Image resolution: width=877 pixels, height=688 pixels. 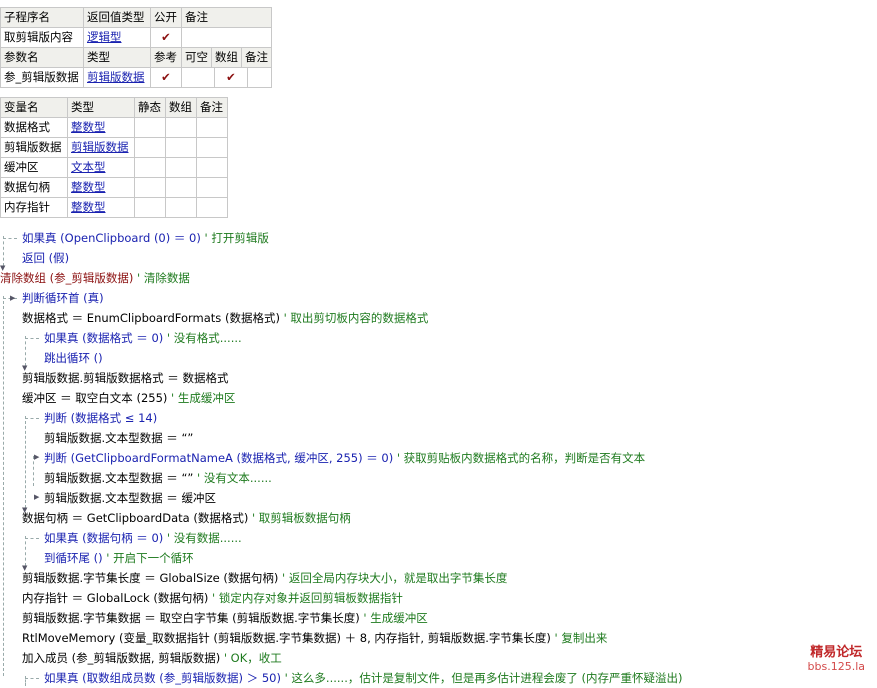 What do you see at coordinates (125, 378) in the screenshot?
I see `code-line: 剪辑版数据.剪辑版数据格式 ＝ 数据格式` at bounding box center [125, 378].